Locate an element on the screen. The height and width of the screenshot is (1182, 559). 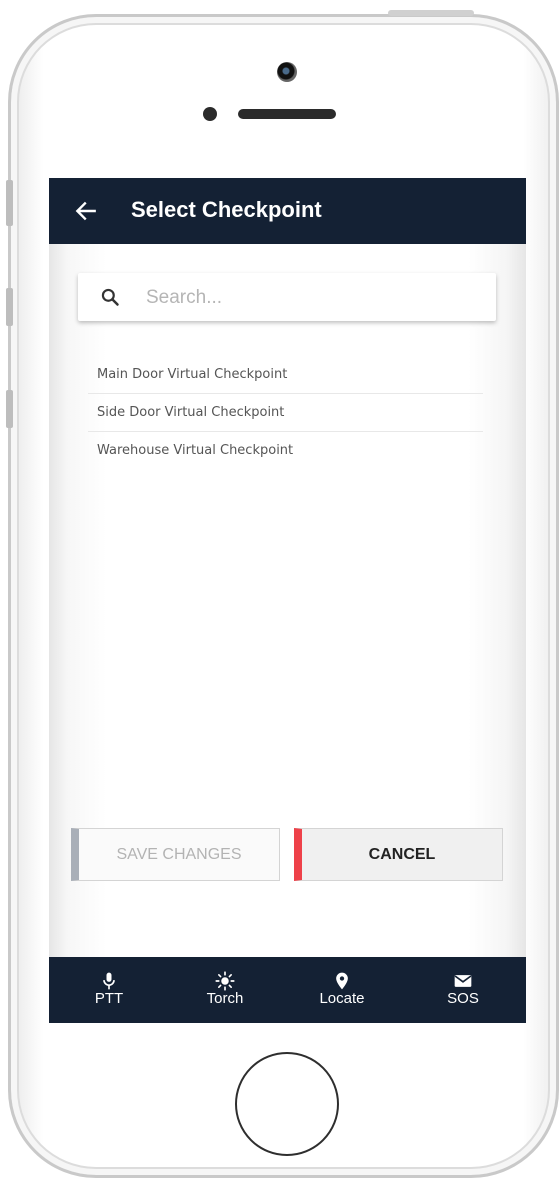
envelope-icon is located at coordinates (463, 981).